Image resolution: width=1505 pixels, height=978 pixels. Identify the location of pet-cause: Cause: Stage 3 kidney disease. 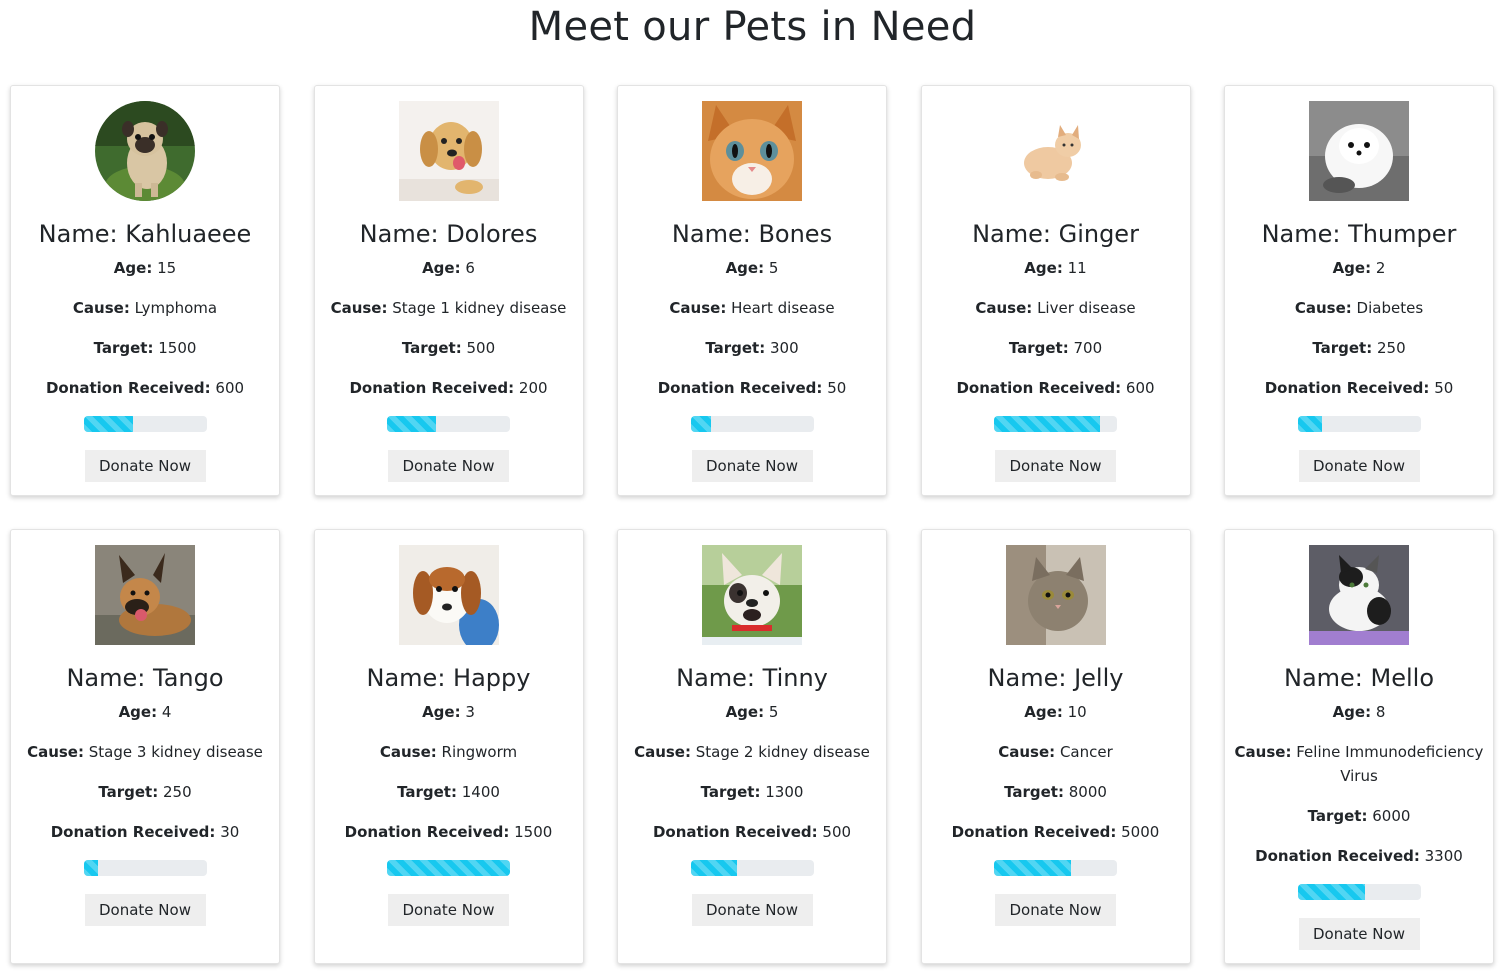
(145, 752).